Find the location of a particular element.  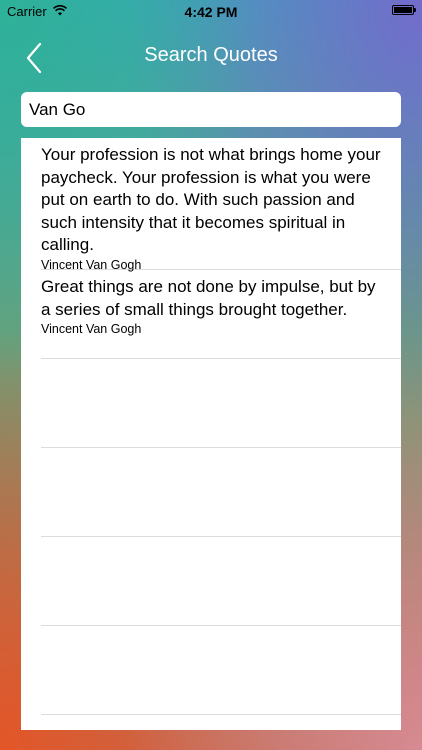

navigation-bar: Search Quotes is located at coordinates (211, 57).